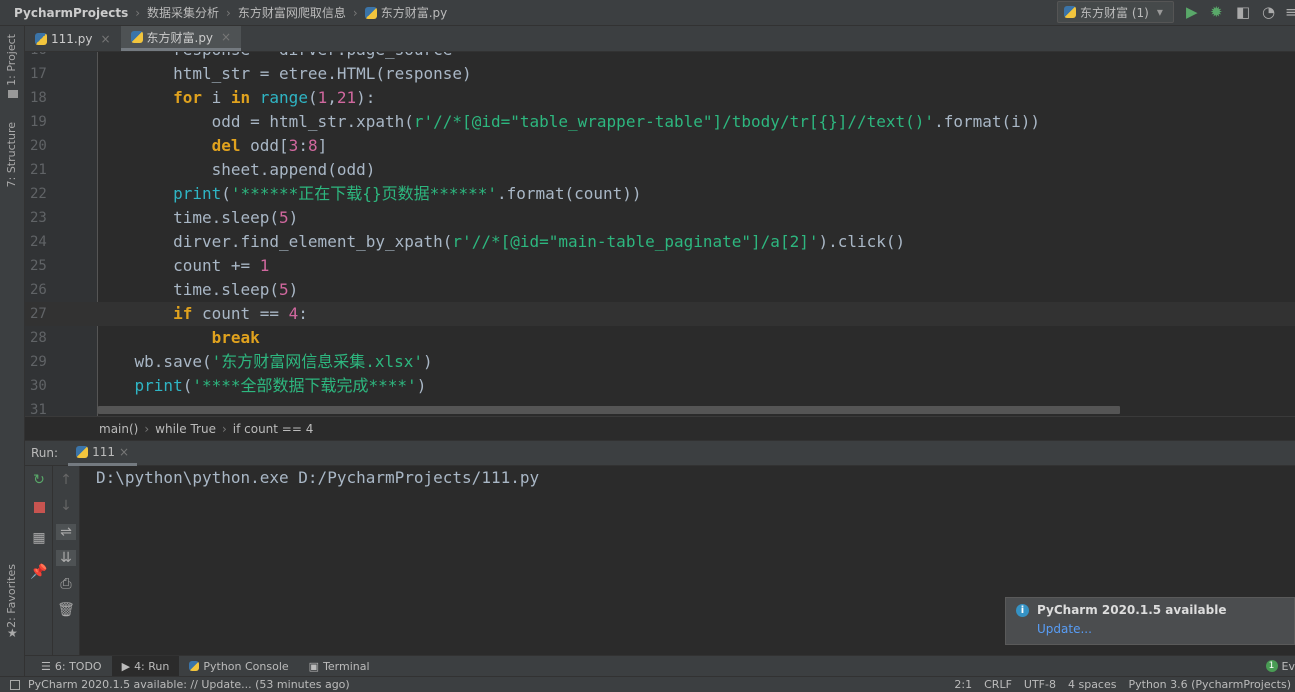 This screenshot has width=1295, height=692. I want to click on pin-icon: 📌, so click(39, 572).